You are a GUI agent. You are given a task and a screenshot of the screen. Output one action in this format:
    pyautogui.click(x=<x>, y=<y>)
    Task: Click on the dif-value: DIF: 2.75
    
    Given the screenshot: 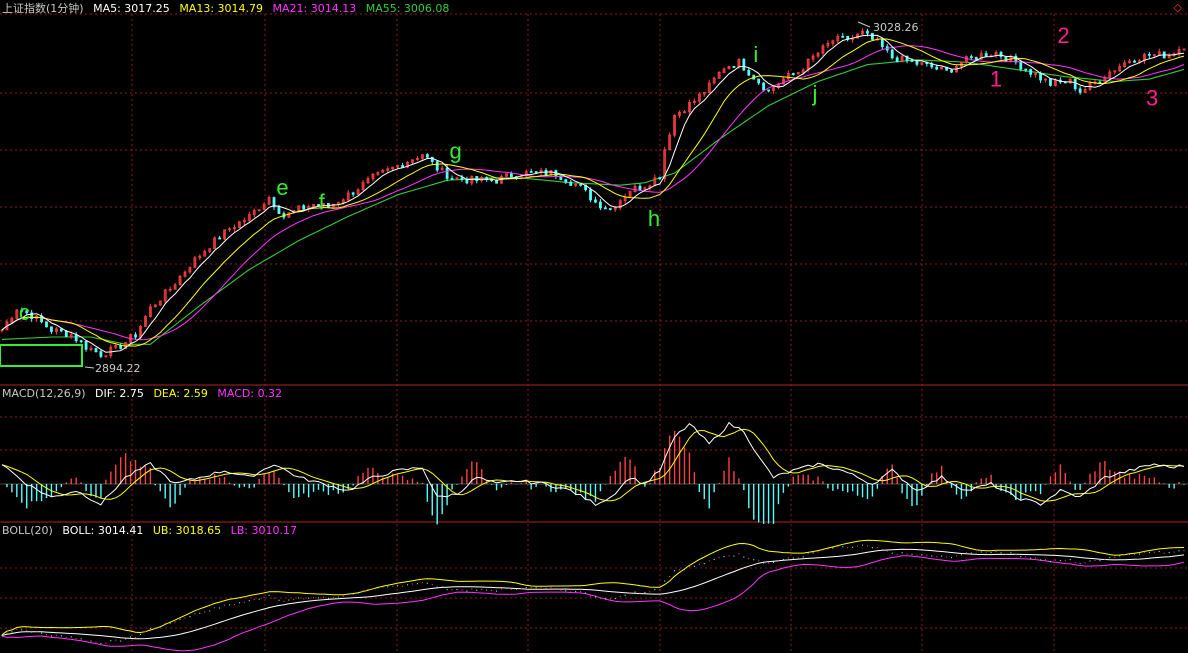 What is the action you would take?
    pyautogui.click(x=119, y=393)
    